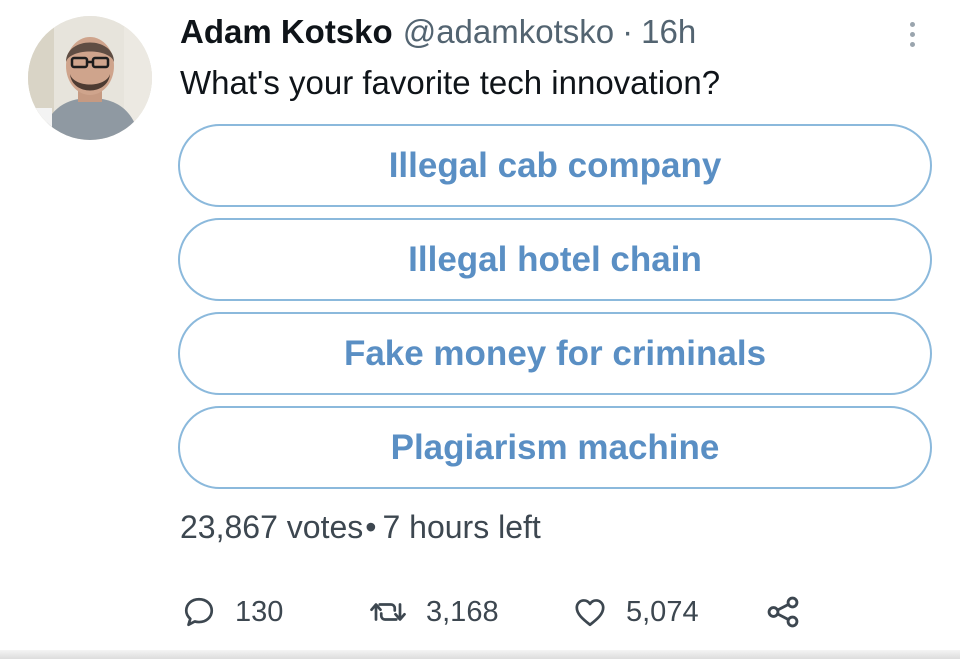 The height and width of the screenshot is (659, 960). Describe the element at coordinates (272, 527) in the screenshot. I see `poll-vote-count: 23,867 votes` at that location.